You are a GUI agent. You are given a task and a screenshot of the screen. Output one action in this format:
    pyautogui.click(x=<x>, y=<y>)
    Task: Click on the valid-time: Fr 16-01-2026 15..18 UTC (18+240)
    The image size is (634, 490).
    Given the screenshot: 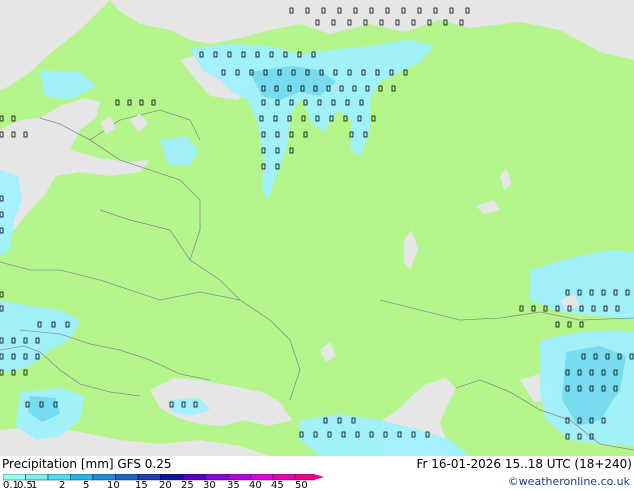 What is the action you would take?
    pyautogui.click(x=524, y=464)
    